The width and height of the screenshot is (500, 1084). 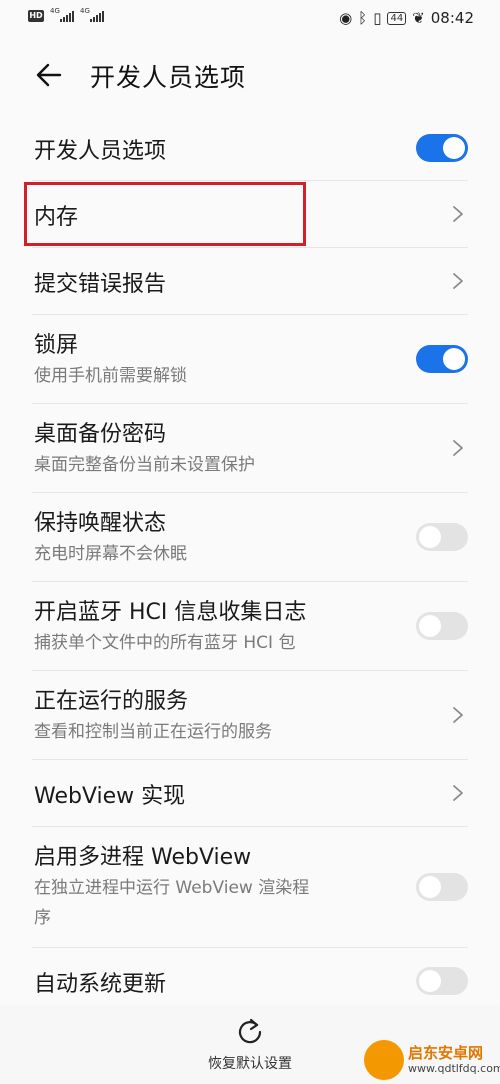 I want to click on setting-title: 开发人员选项, so click(x=100, y=151).